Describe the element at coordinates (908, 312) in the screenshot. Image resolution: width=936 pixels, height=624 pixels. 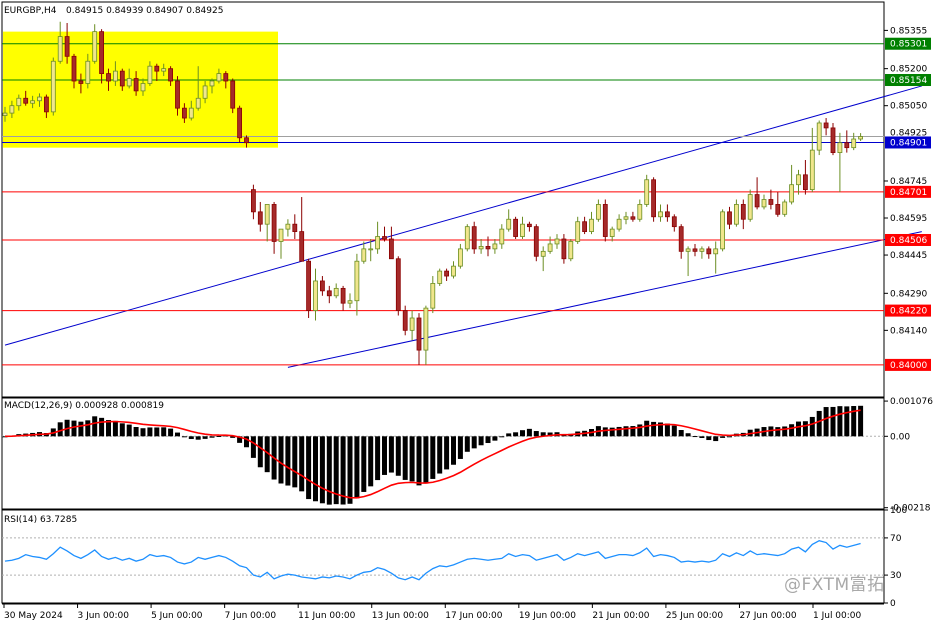
I see `level-tag-label: 0.84220` at that location.